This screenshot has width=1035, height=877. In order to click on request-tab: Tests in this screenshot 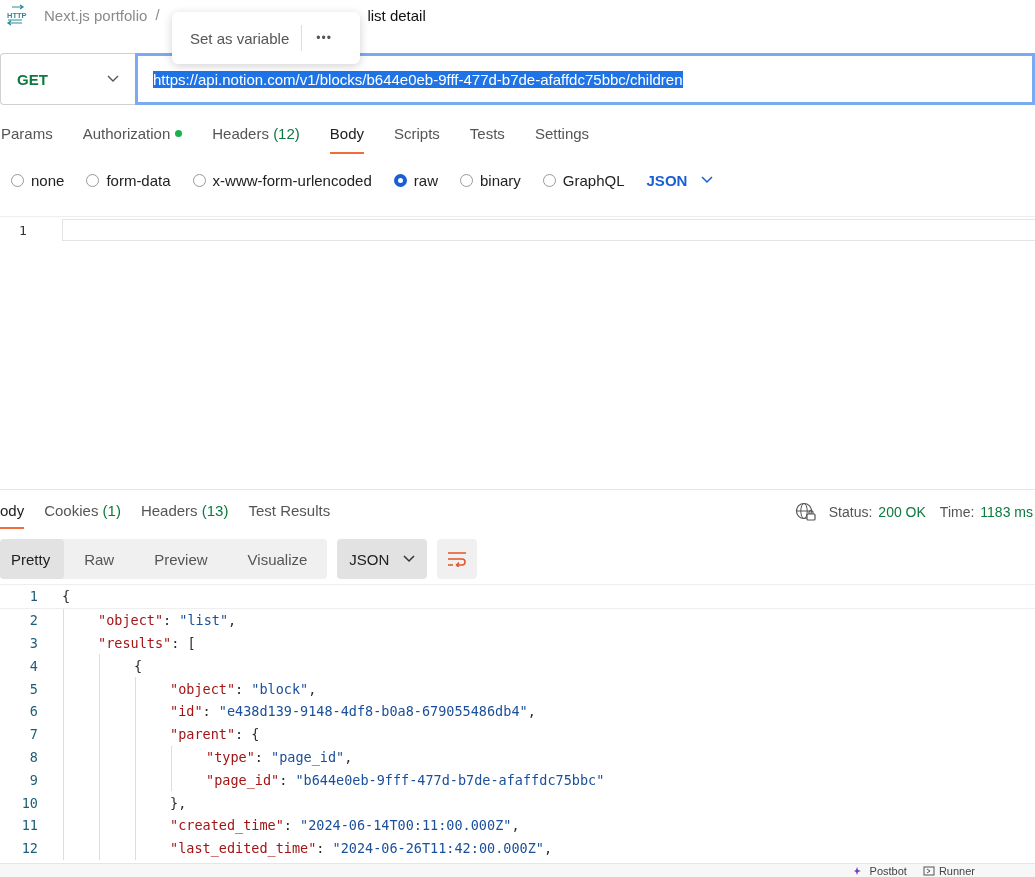, I will do `click(487, 136)`.